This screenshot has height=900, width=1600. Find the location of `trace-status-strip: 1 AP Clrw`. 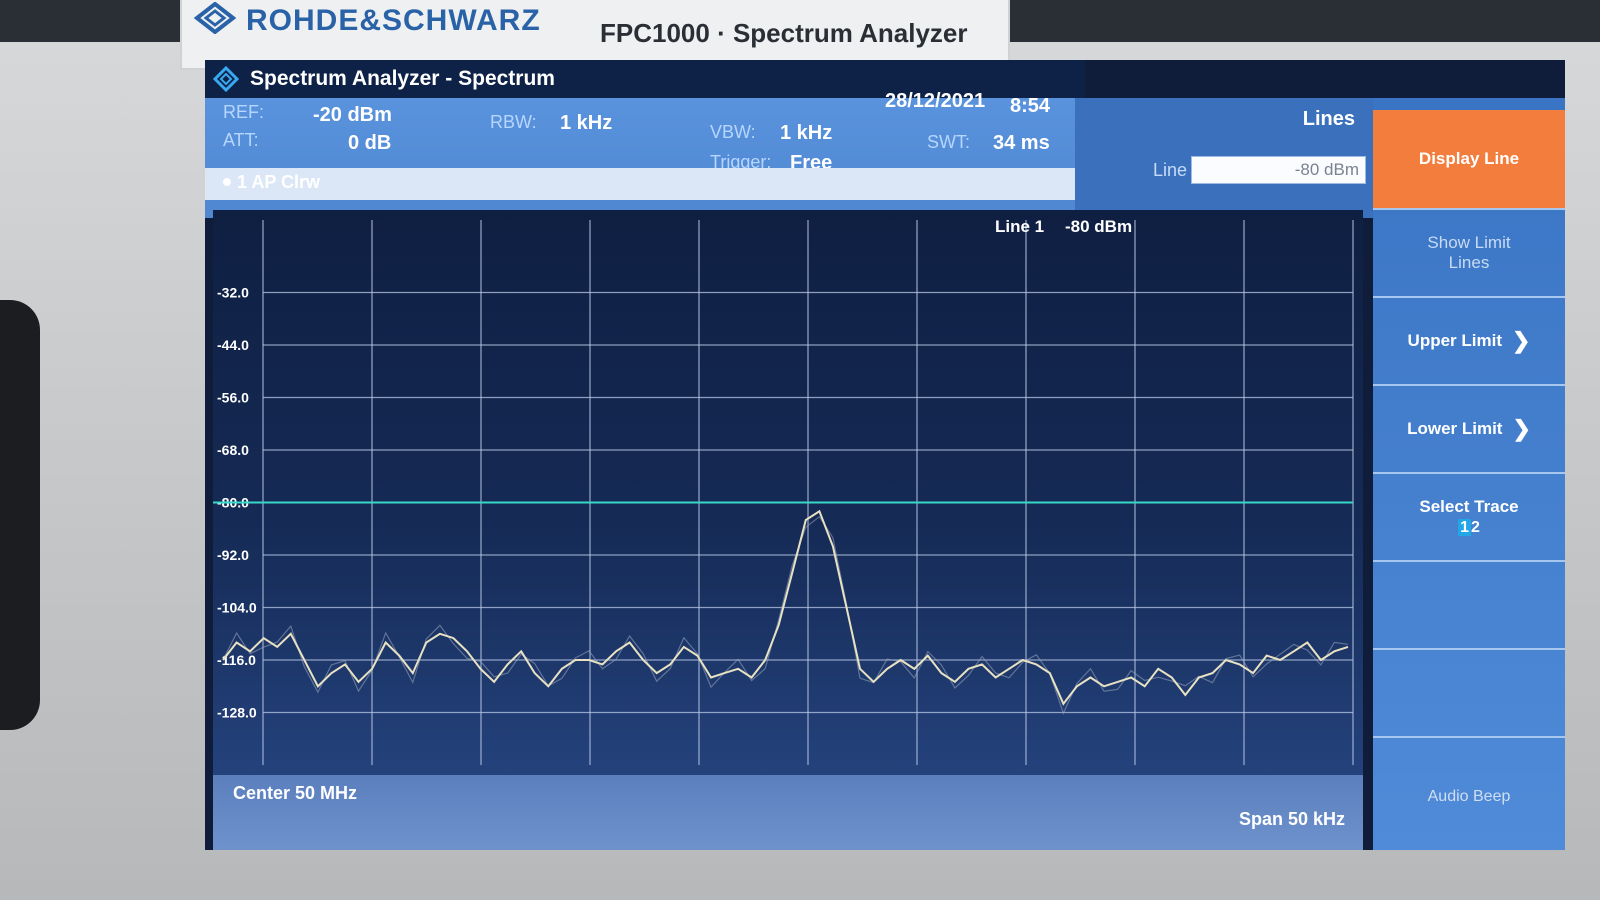

trace-status-strip: 1 AP Clrw is located at coordinates (640, 184).